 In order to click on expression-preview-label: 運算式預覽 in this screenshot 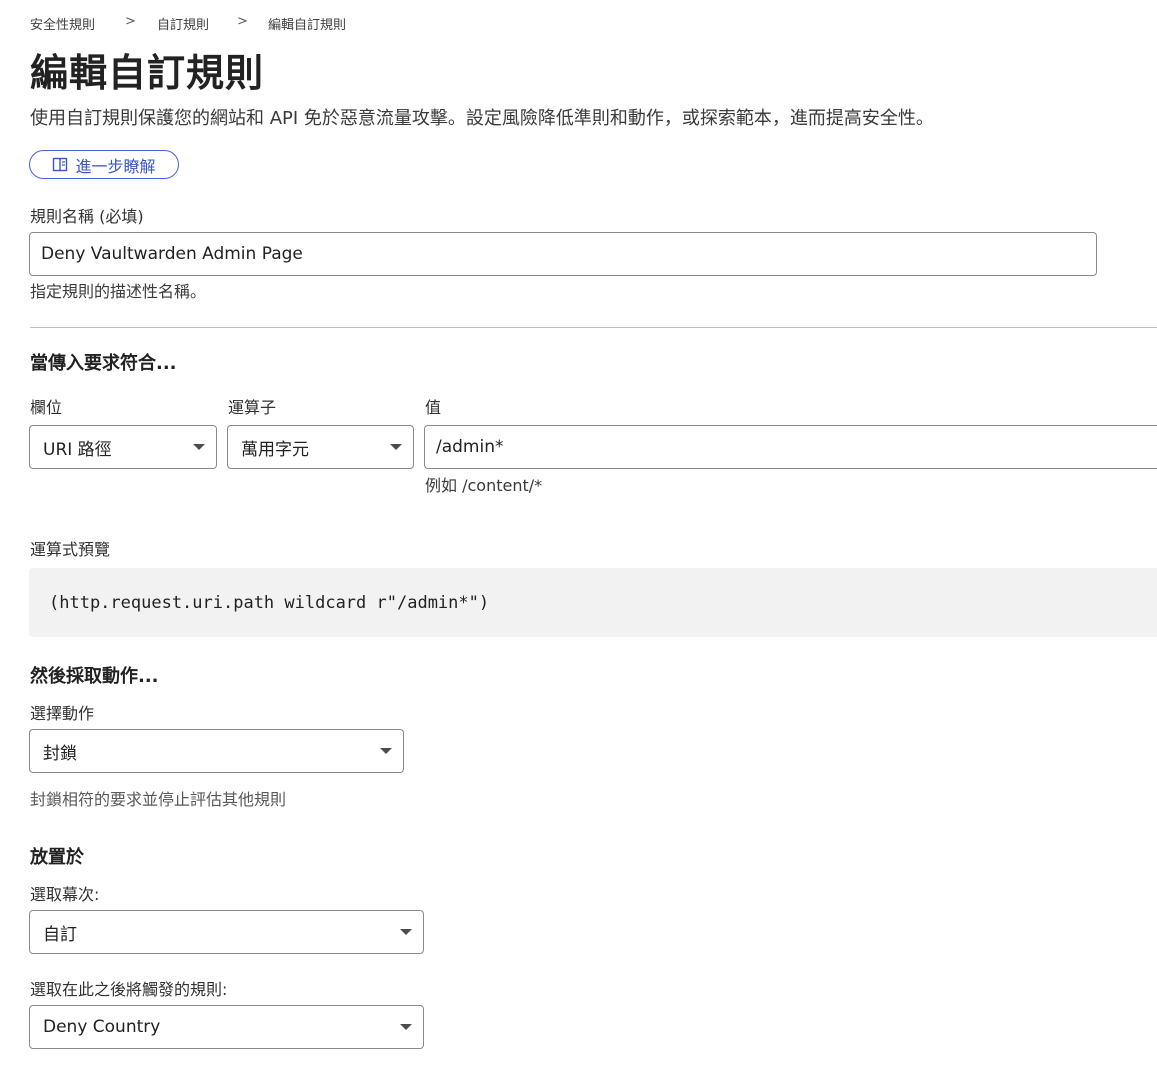, I will do `click(70, 549)`.